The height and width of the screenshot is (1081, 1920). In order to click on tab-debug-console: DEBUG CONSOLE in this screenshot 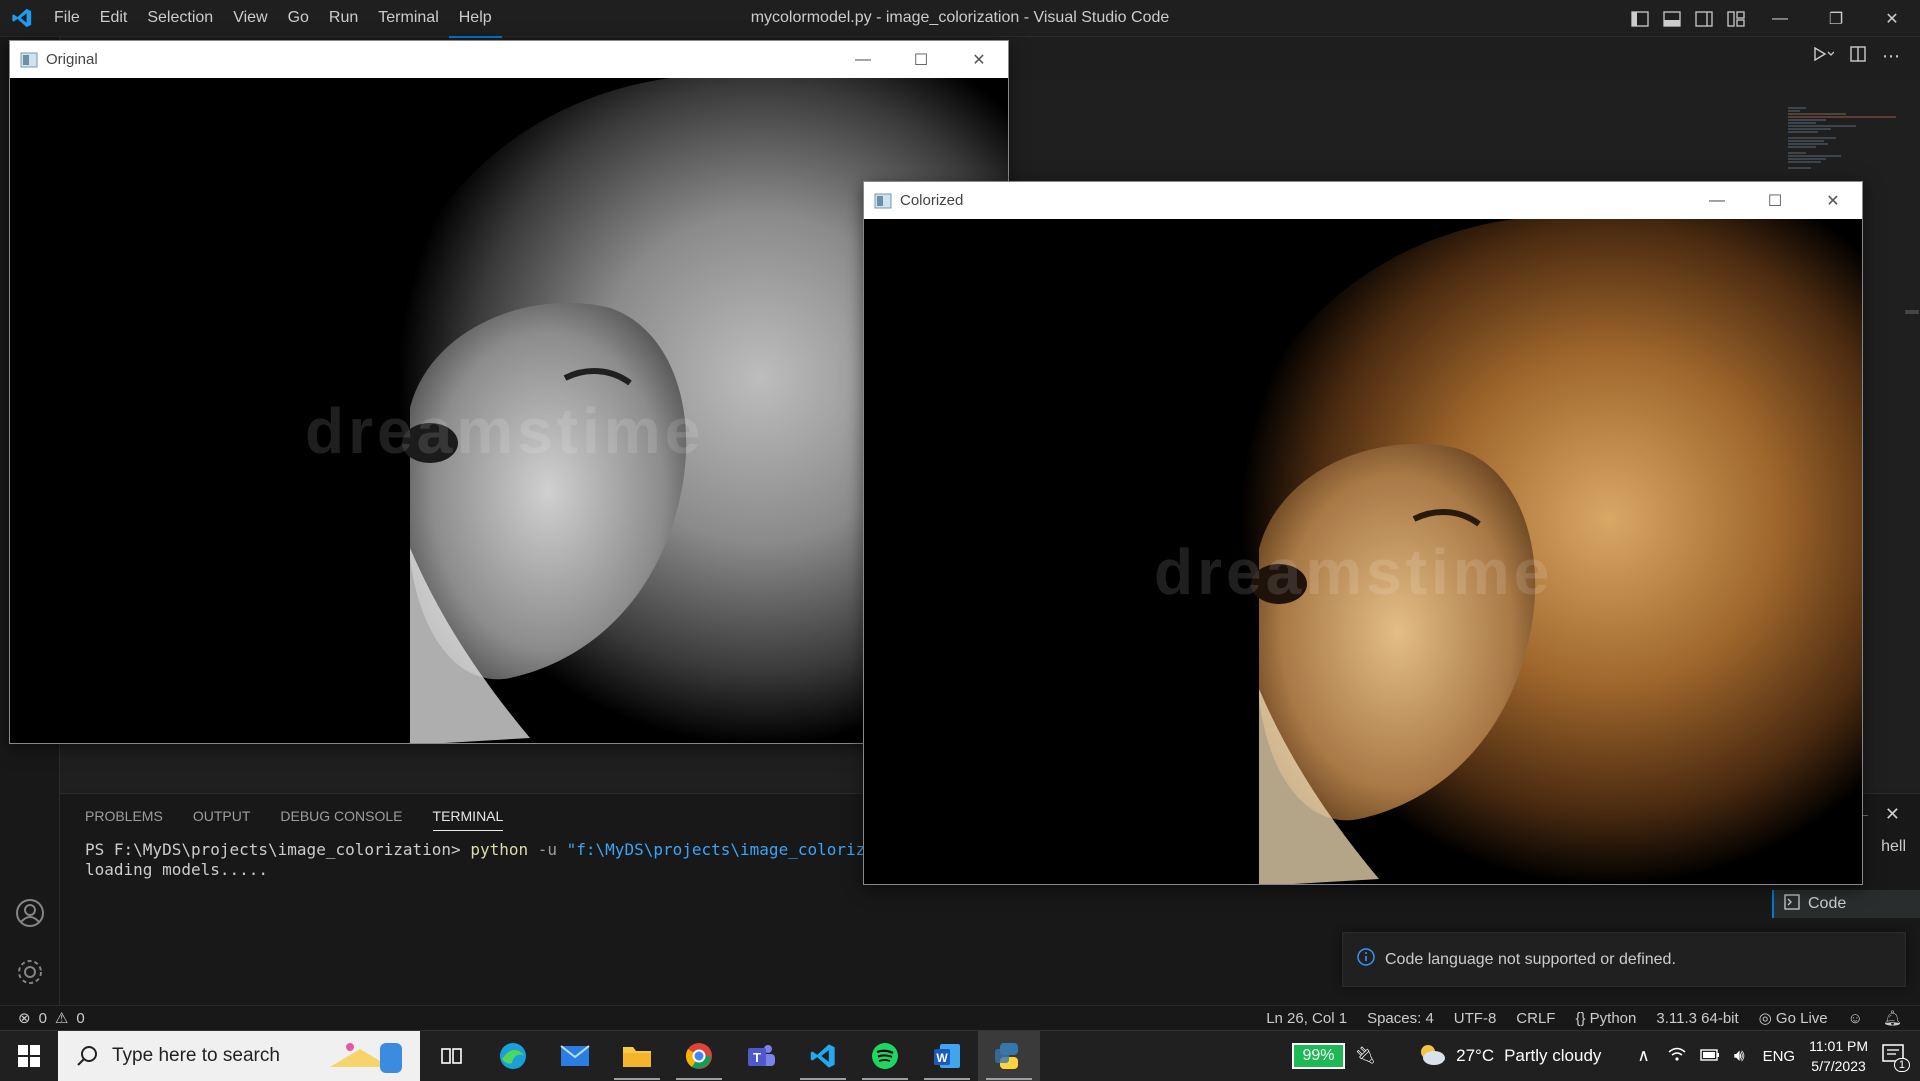, I will do `click(341, 819)`.